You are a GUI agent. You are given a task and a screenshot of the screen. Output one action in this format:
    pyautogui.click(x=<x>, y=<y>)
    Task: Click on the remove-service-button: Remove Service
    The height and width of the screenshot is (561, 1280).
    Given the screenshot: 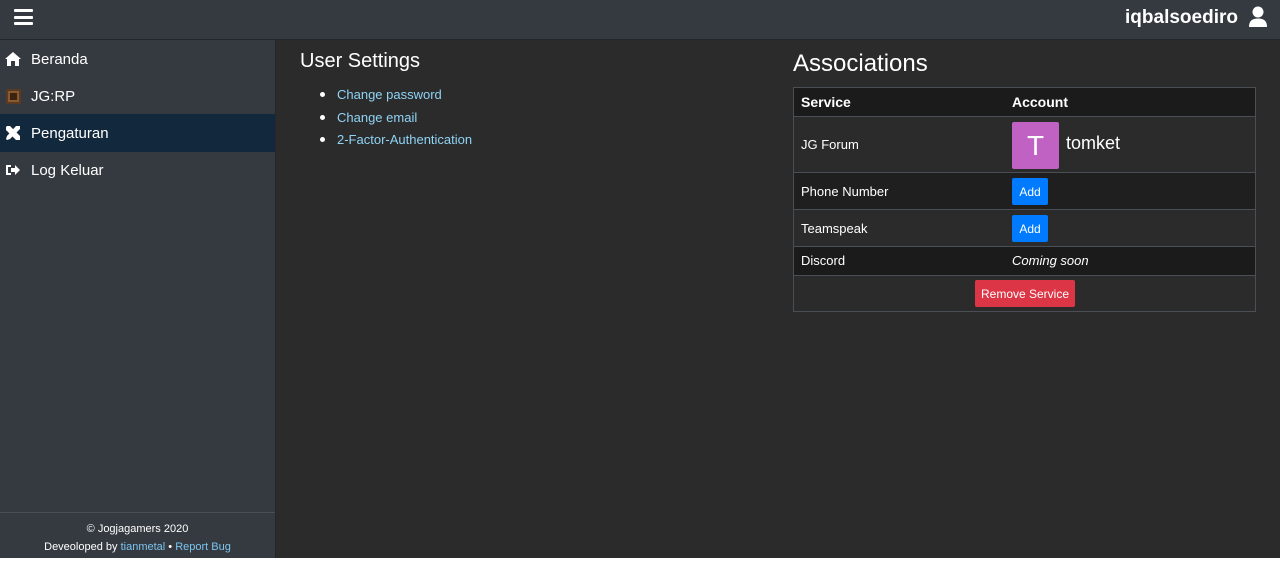 What is the action you would take?
    pyautogui.click(x=1025, y=293)
    